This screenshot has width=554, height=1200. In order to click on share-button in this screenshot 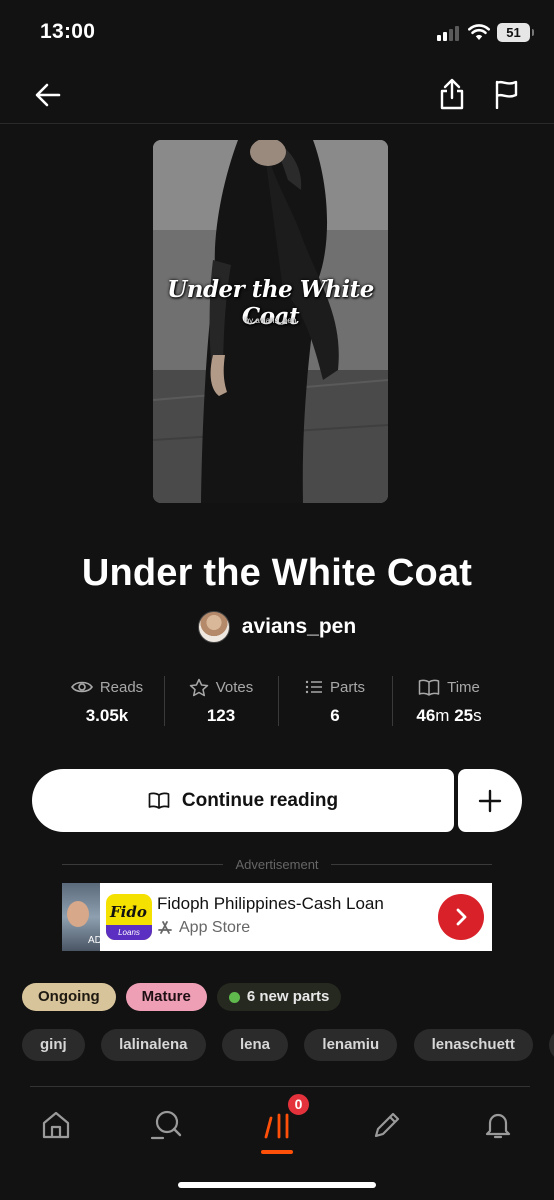, I will do `click(452, 94)`.